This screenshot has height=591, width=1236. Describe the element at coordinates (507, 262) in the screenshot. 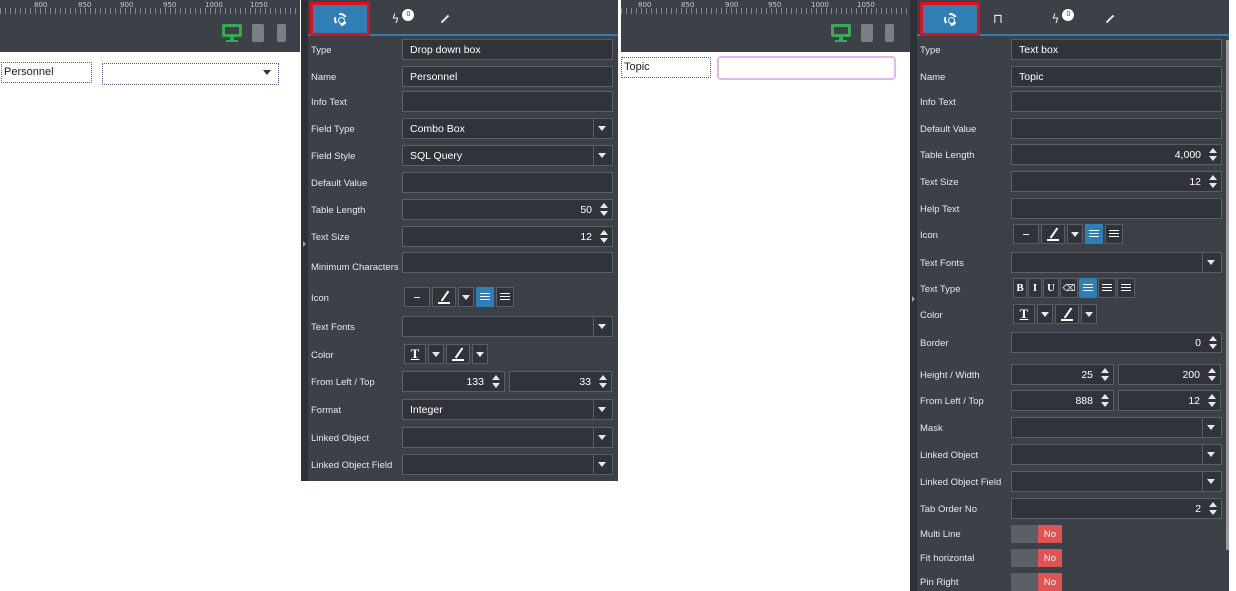

I see `minimum-characters-field` at that location.